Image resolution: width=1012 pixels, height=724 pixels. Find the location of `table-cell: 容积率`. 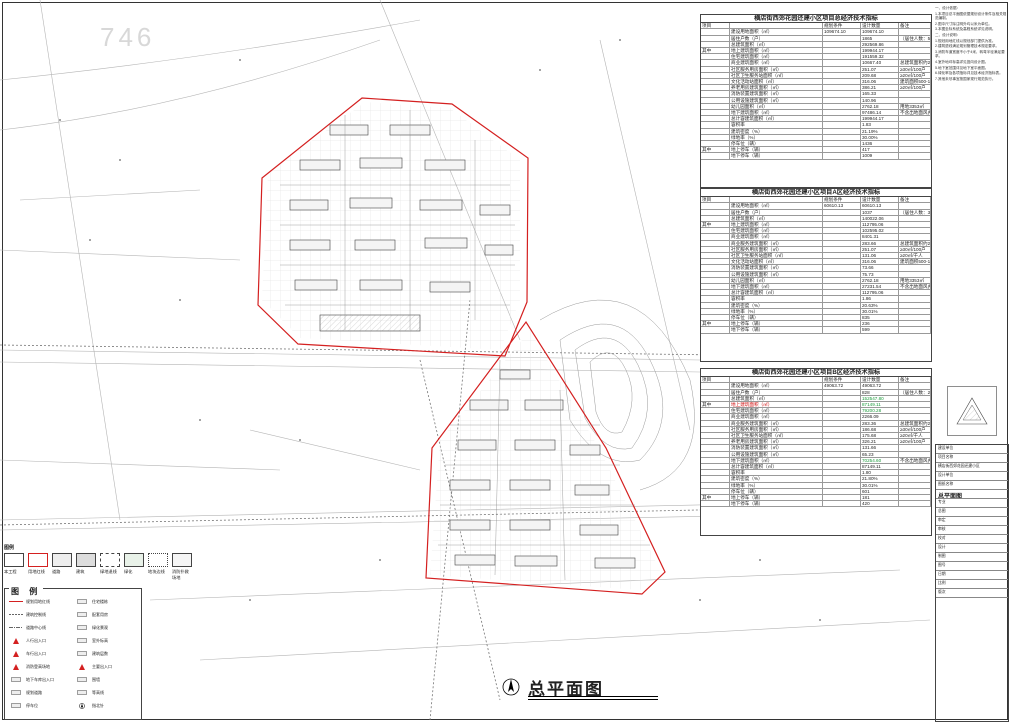

table-cell: 容积率 is located at coordinates (776, 473).